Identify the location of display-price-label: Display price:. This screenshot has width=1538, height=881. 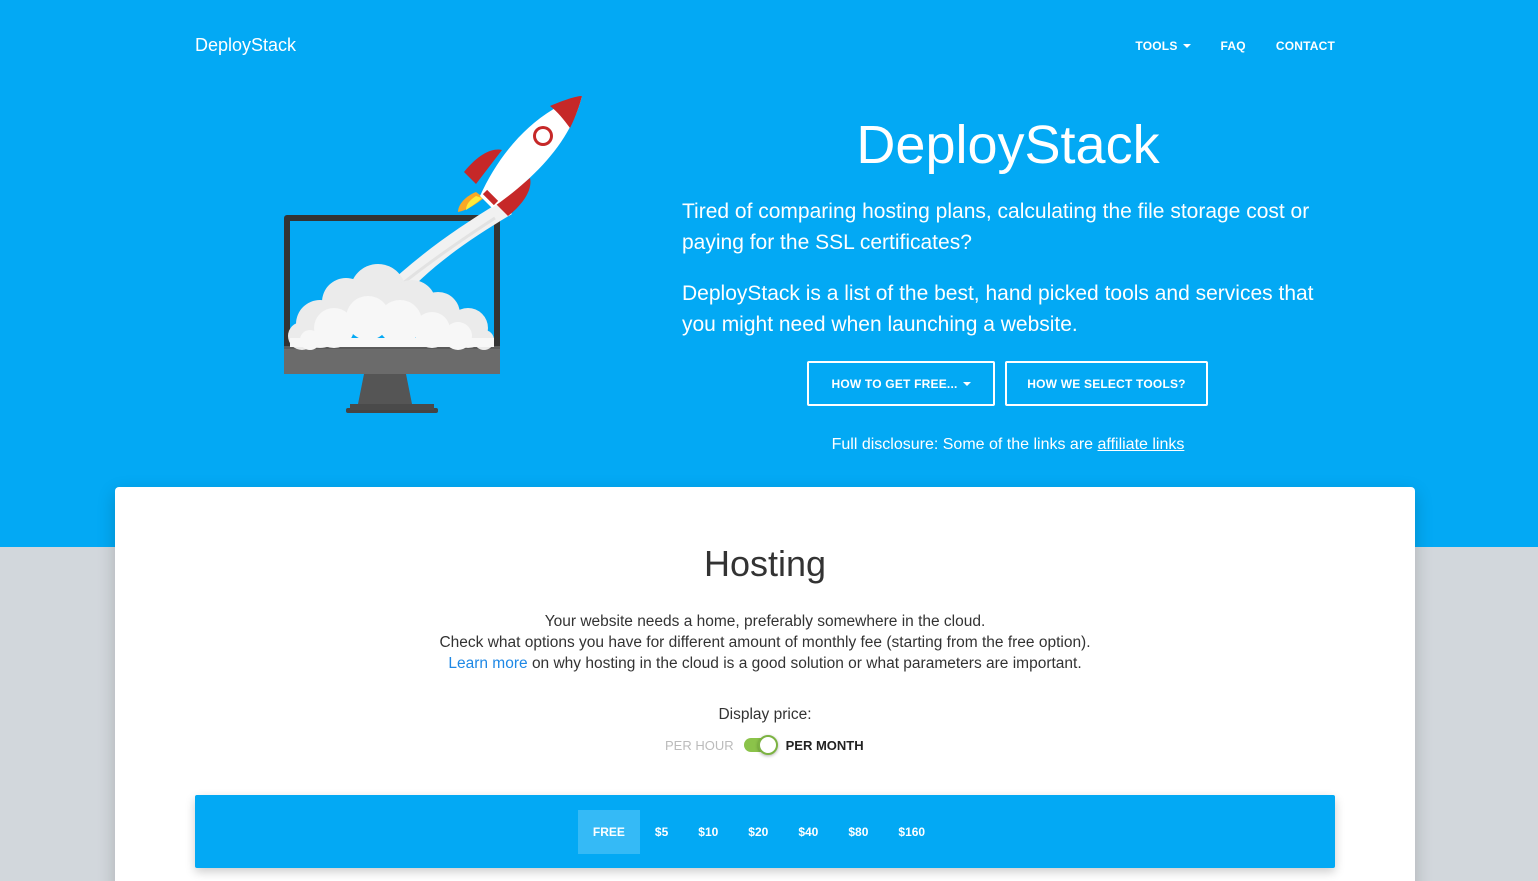
(765, 714).